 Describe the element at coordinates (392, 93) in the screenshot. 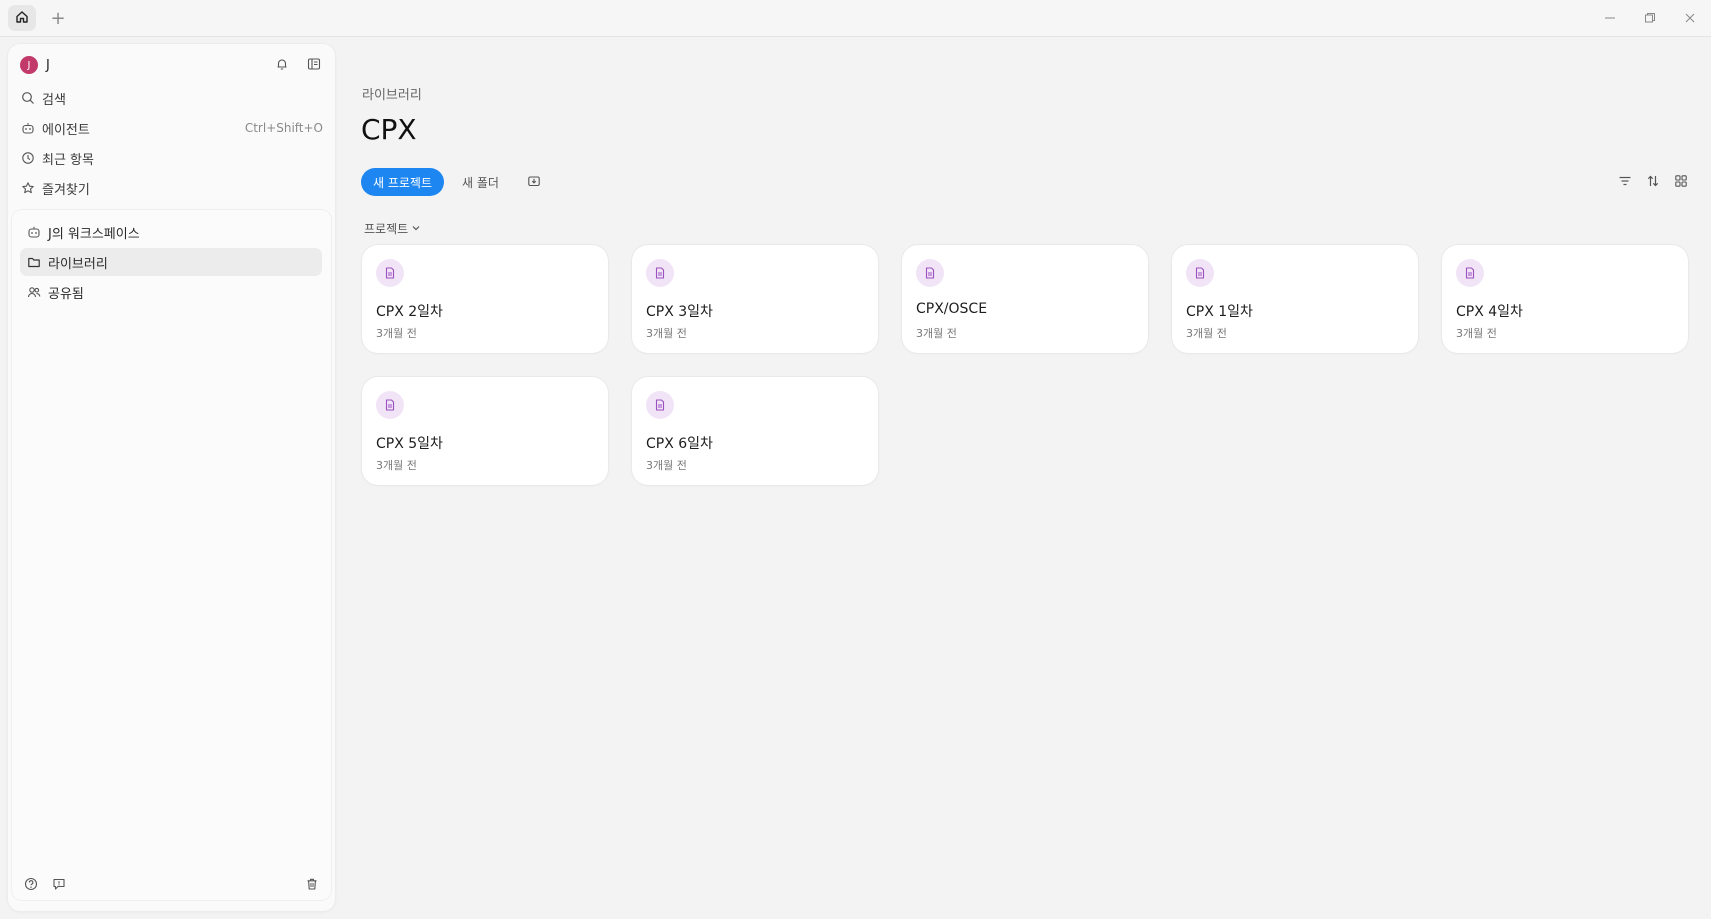

I see `breadcrumb: 라이브러리` at that location.